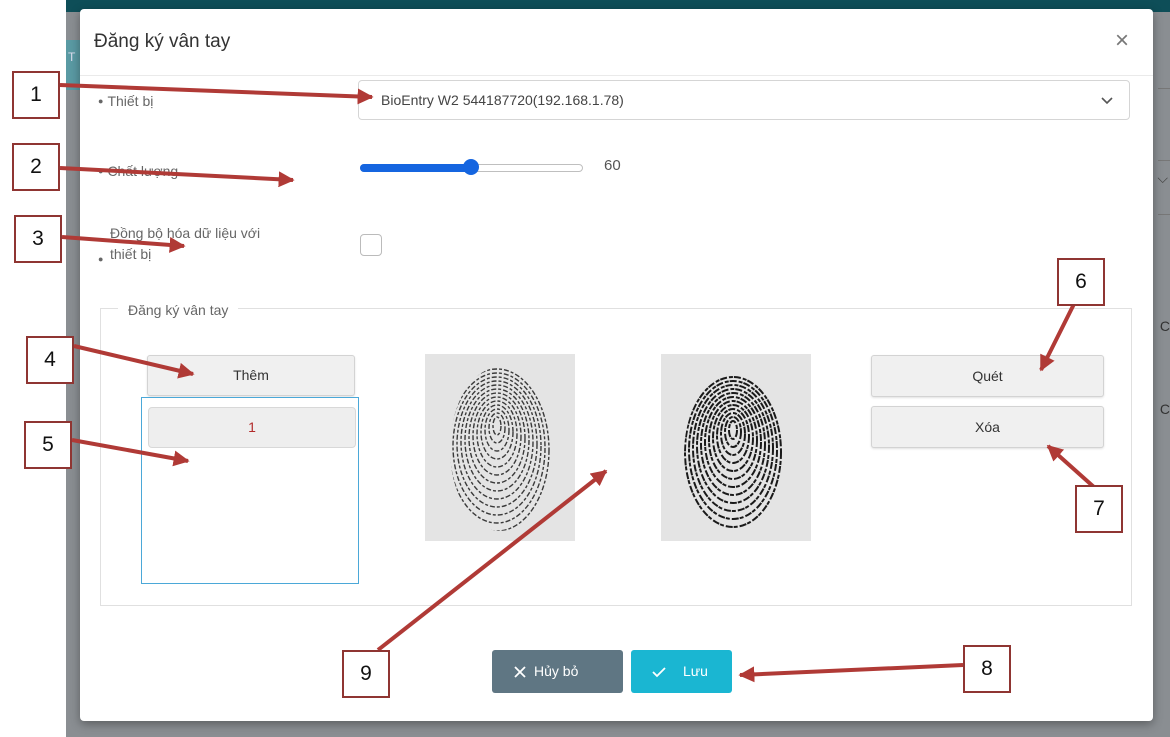 The width and height of the screenshot is (1170, 737). What do you see at coordinates (1099, 509) in the screenshot?
I see `callout-7: 7` at bounding box center [1099, 509].